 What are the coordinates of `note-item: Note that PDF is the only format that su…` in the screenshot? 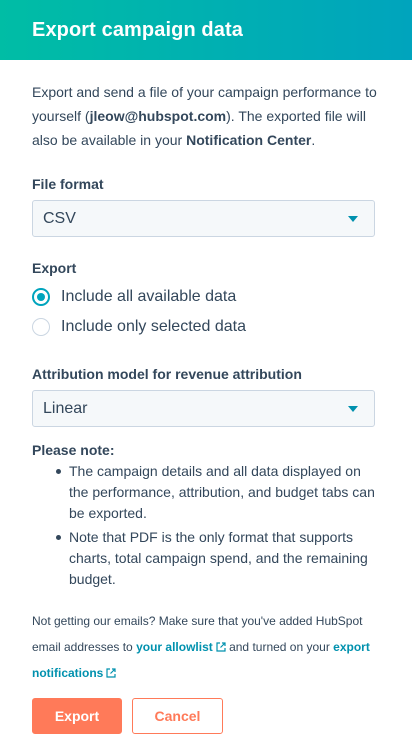 It's located at (216, 558).